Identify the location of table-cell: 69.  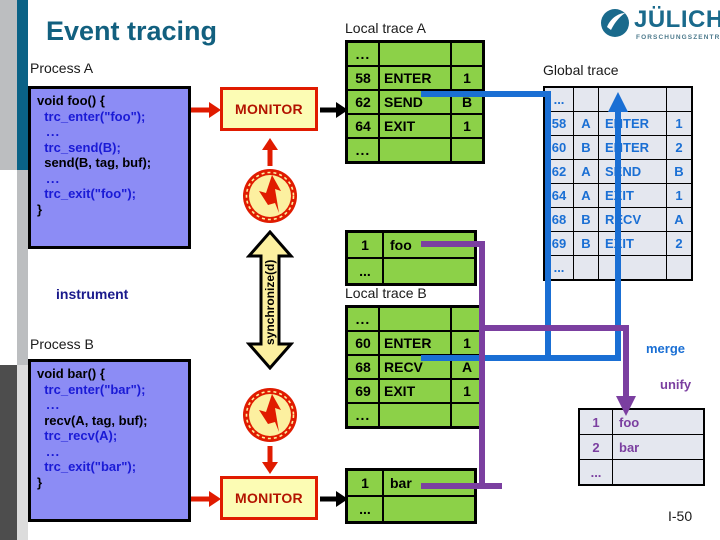
(362, 391).